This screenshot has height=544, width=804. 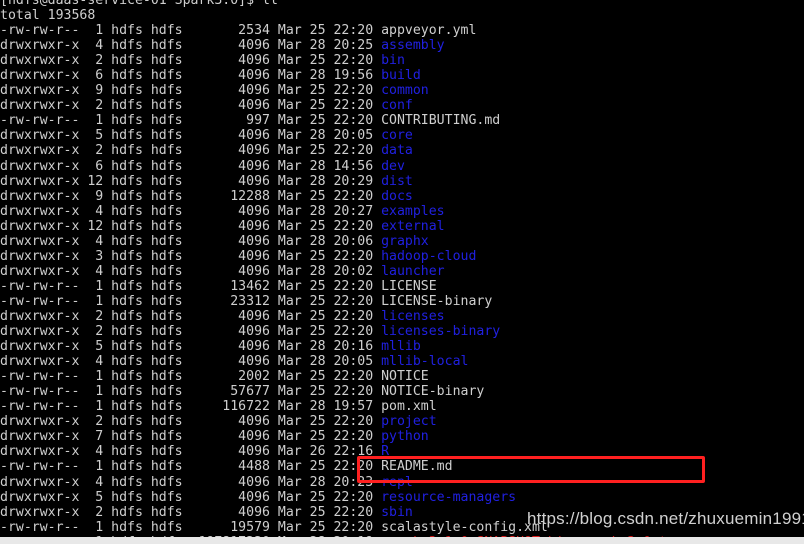 What do you see at coordinates (397, 106) in the screenshot?
I see `listing-row-name: conf` at bounding box center [397, 106].